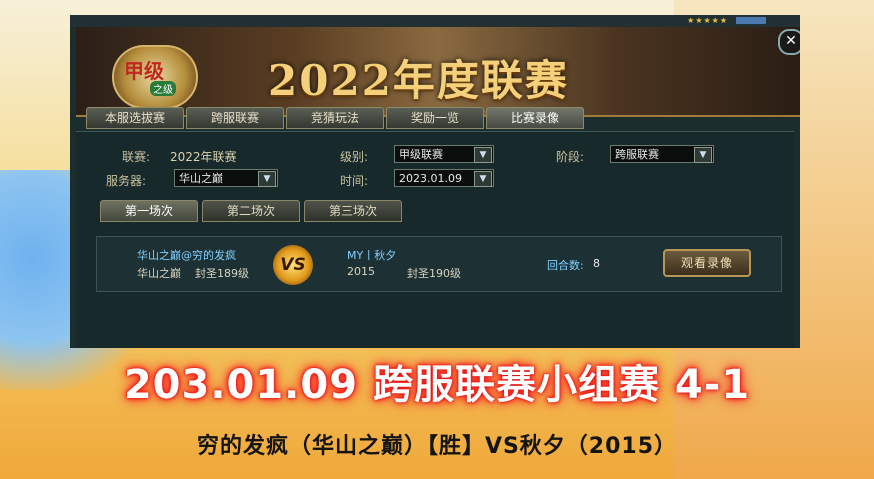 Image resolution: width=874 pixels, height=479 pixels. I want to click on league-emblem-logo: 甲级 之级, so click(155, 77).